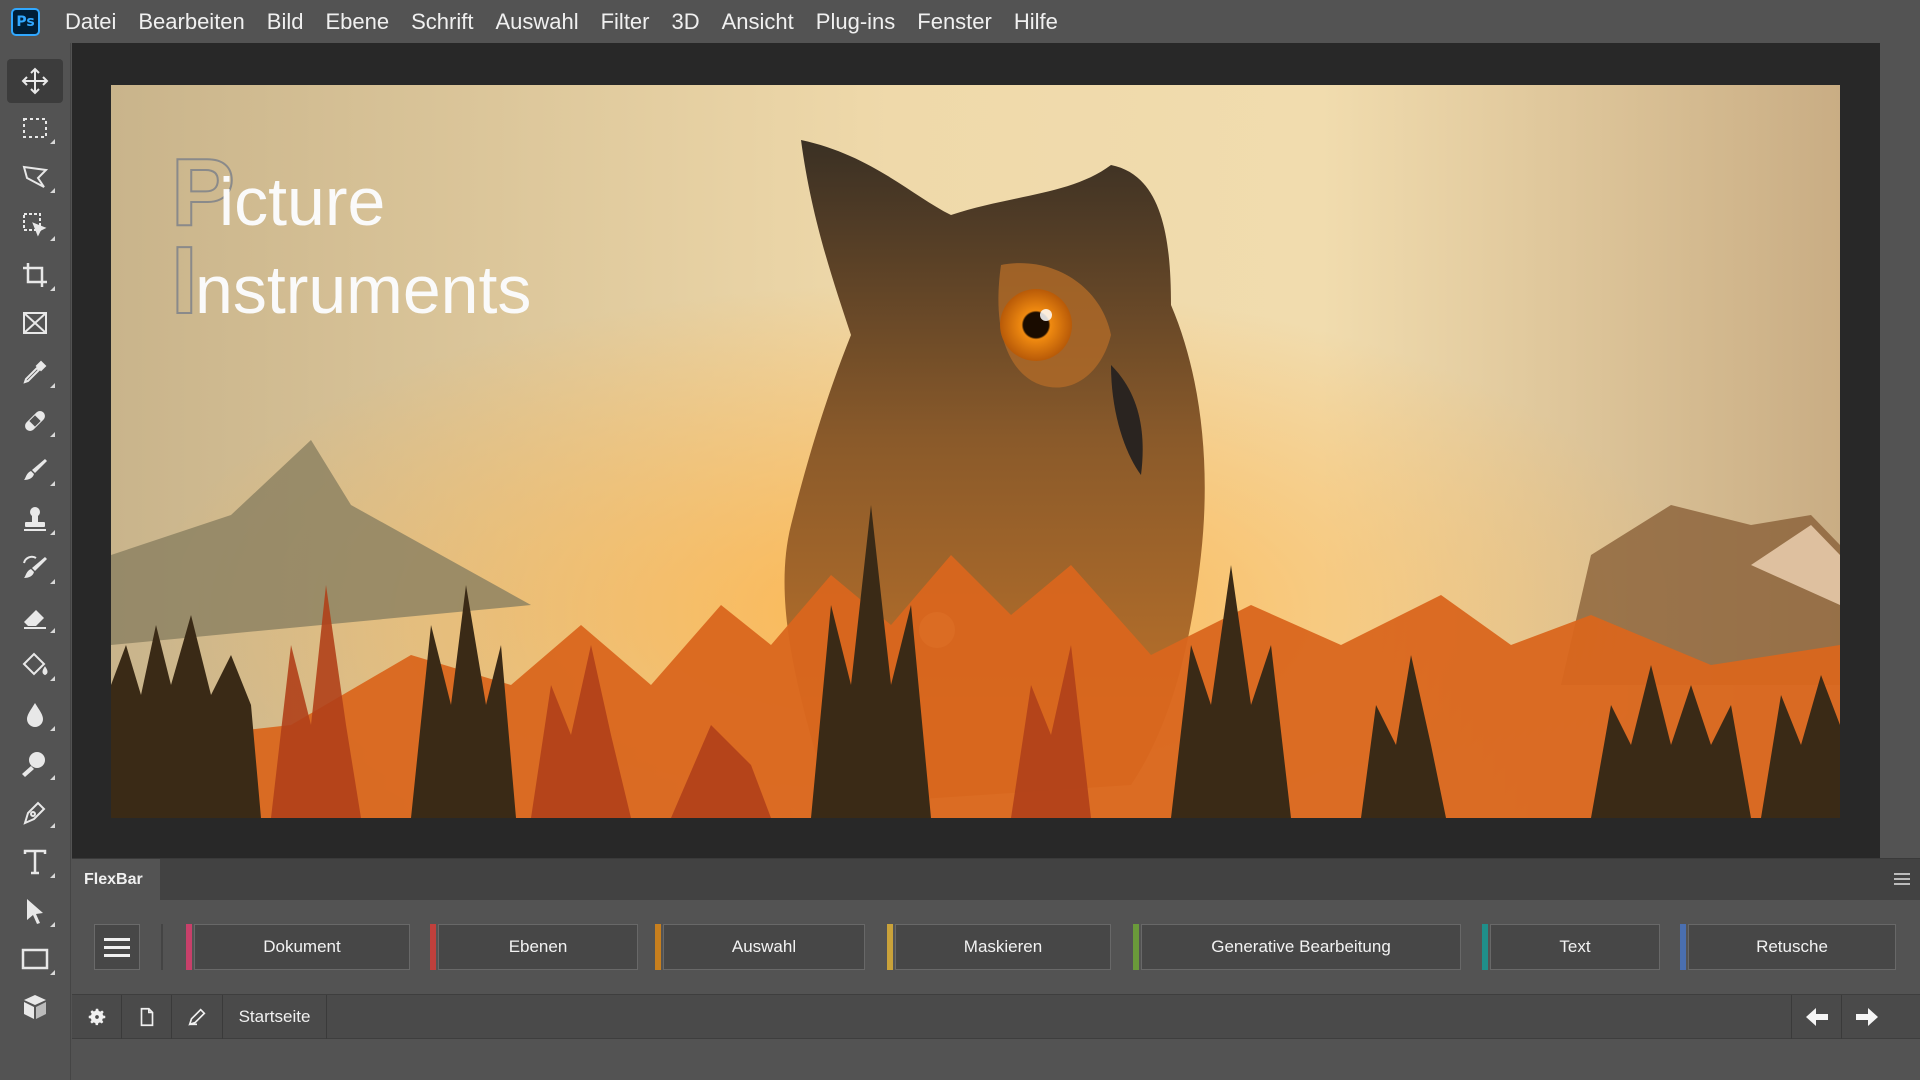  What do you see at coordinates (1485, 947) in the screenshot?
I see `category-color-text` at bounding box center [1485, 947].